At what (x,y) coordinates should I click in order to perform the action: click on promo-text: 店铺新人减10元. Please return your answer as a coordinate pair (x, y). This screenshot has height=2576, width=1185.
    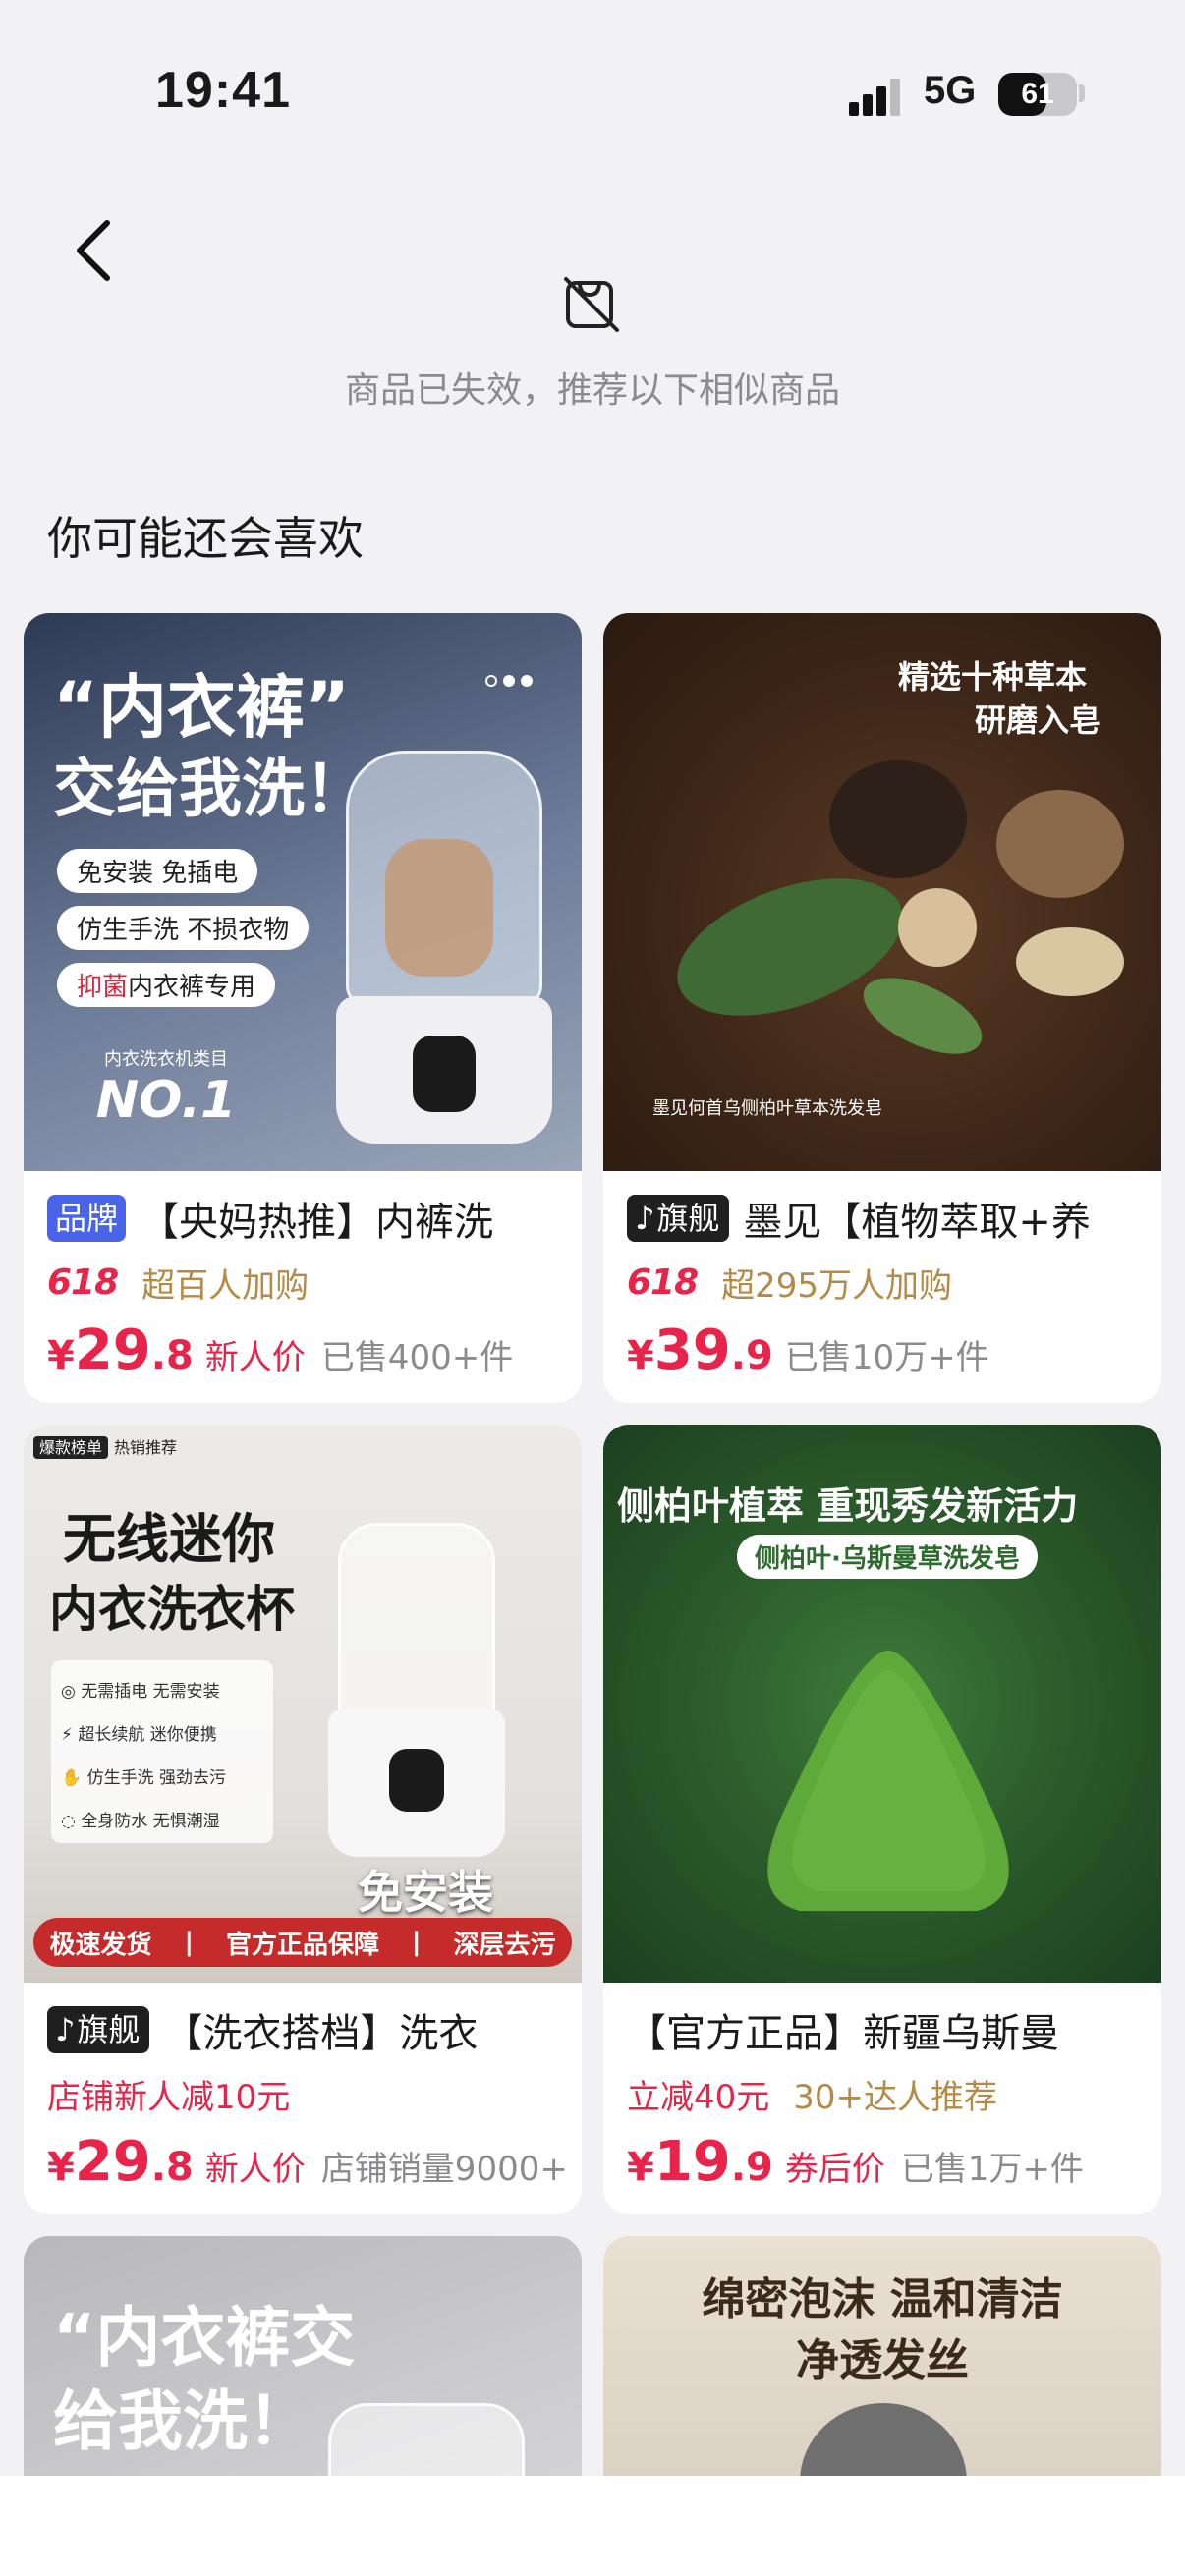
    Looking at the image, I should click on (169, 2097).